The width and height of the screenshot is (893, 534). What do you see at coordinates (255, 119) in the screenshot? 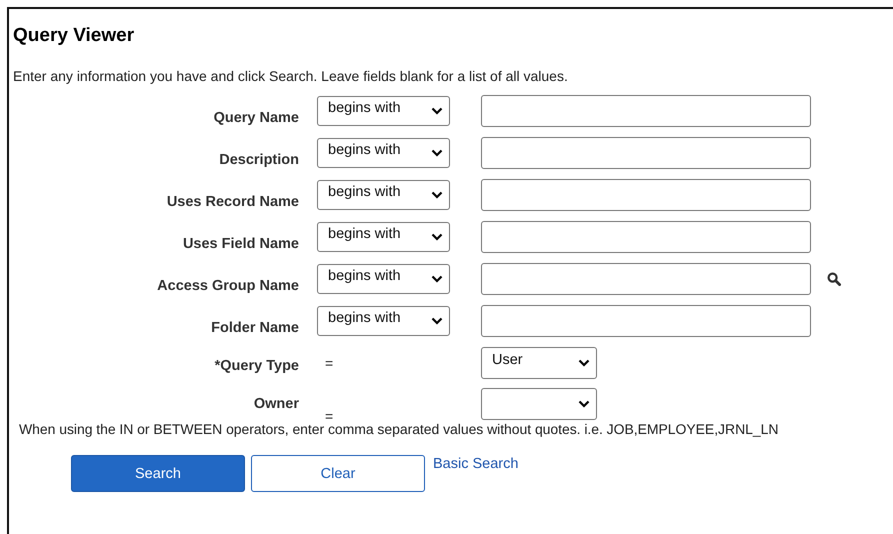
I see `field-label: Query Name` at bounding box center [255, 119].